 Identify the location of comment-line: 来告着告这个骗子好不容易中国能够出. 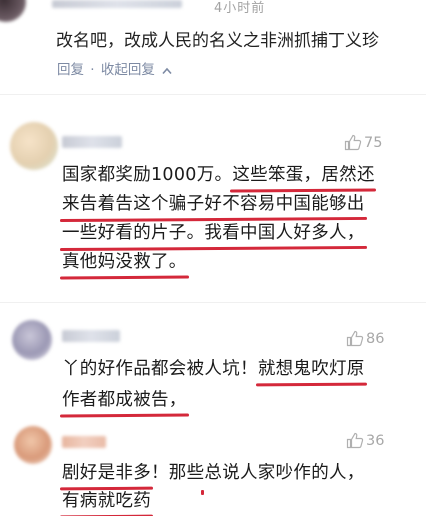
(213, 204).